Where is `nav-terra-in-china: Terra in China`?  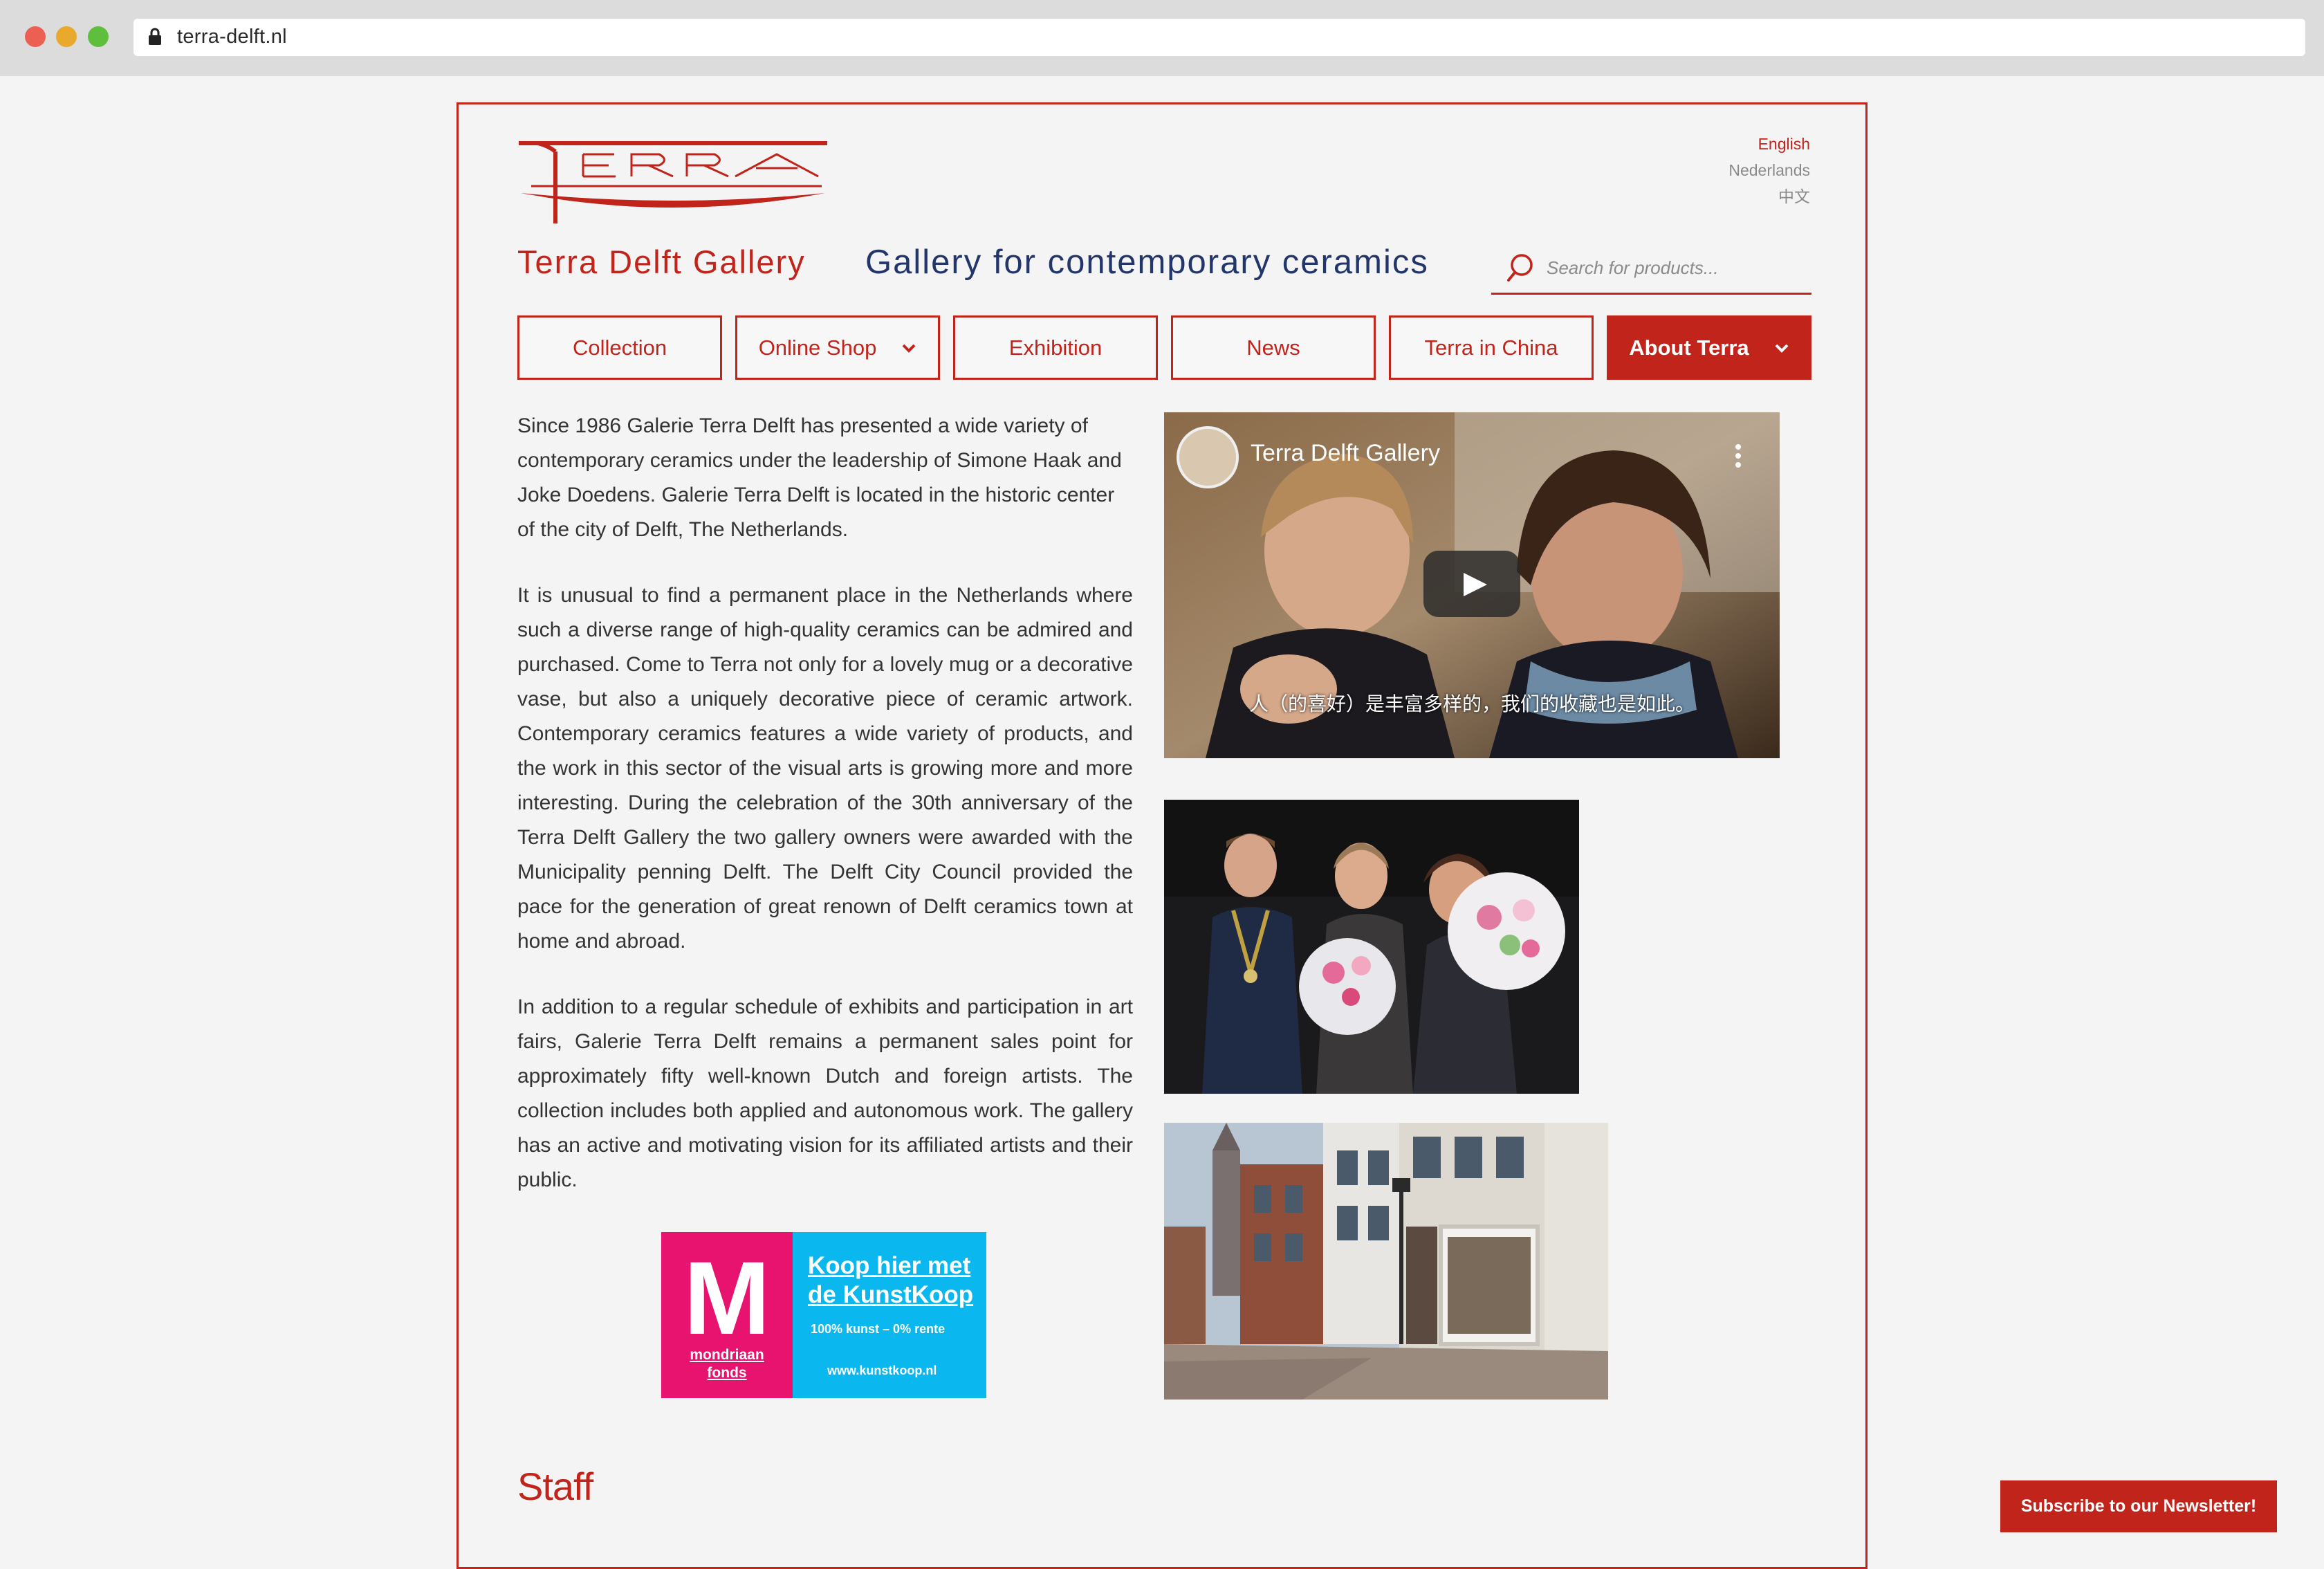 nav-terra-in-china: Terra in China is located at coordinates (1491, 347).